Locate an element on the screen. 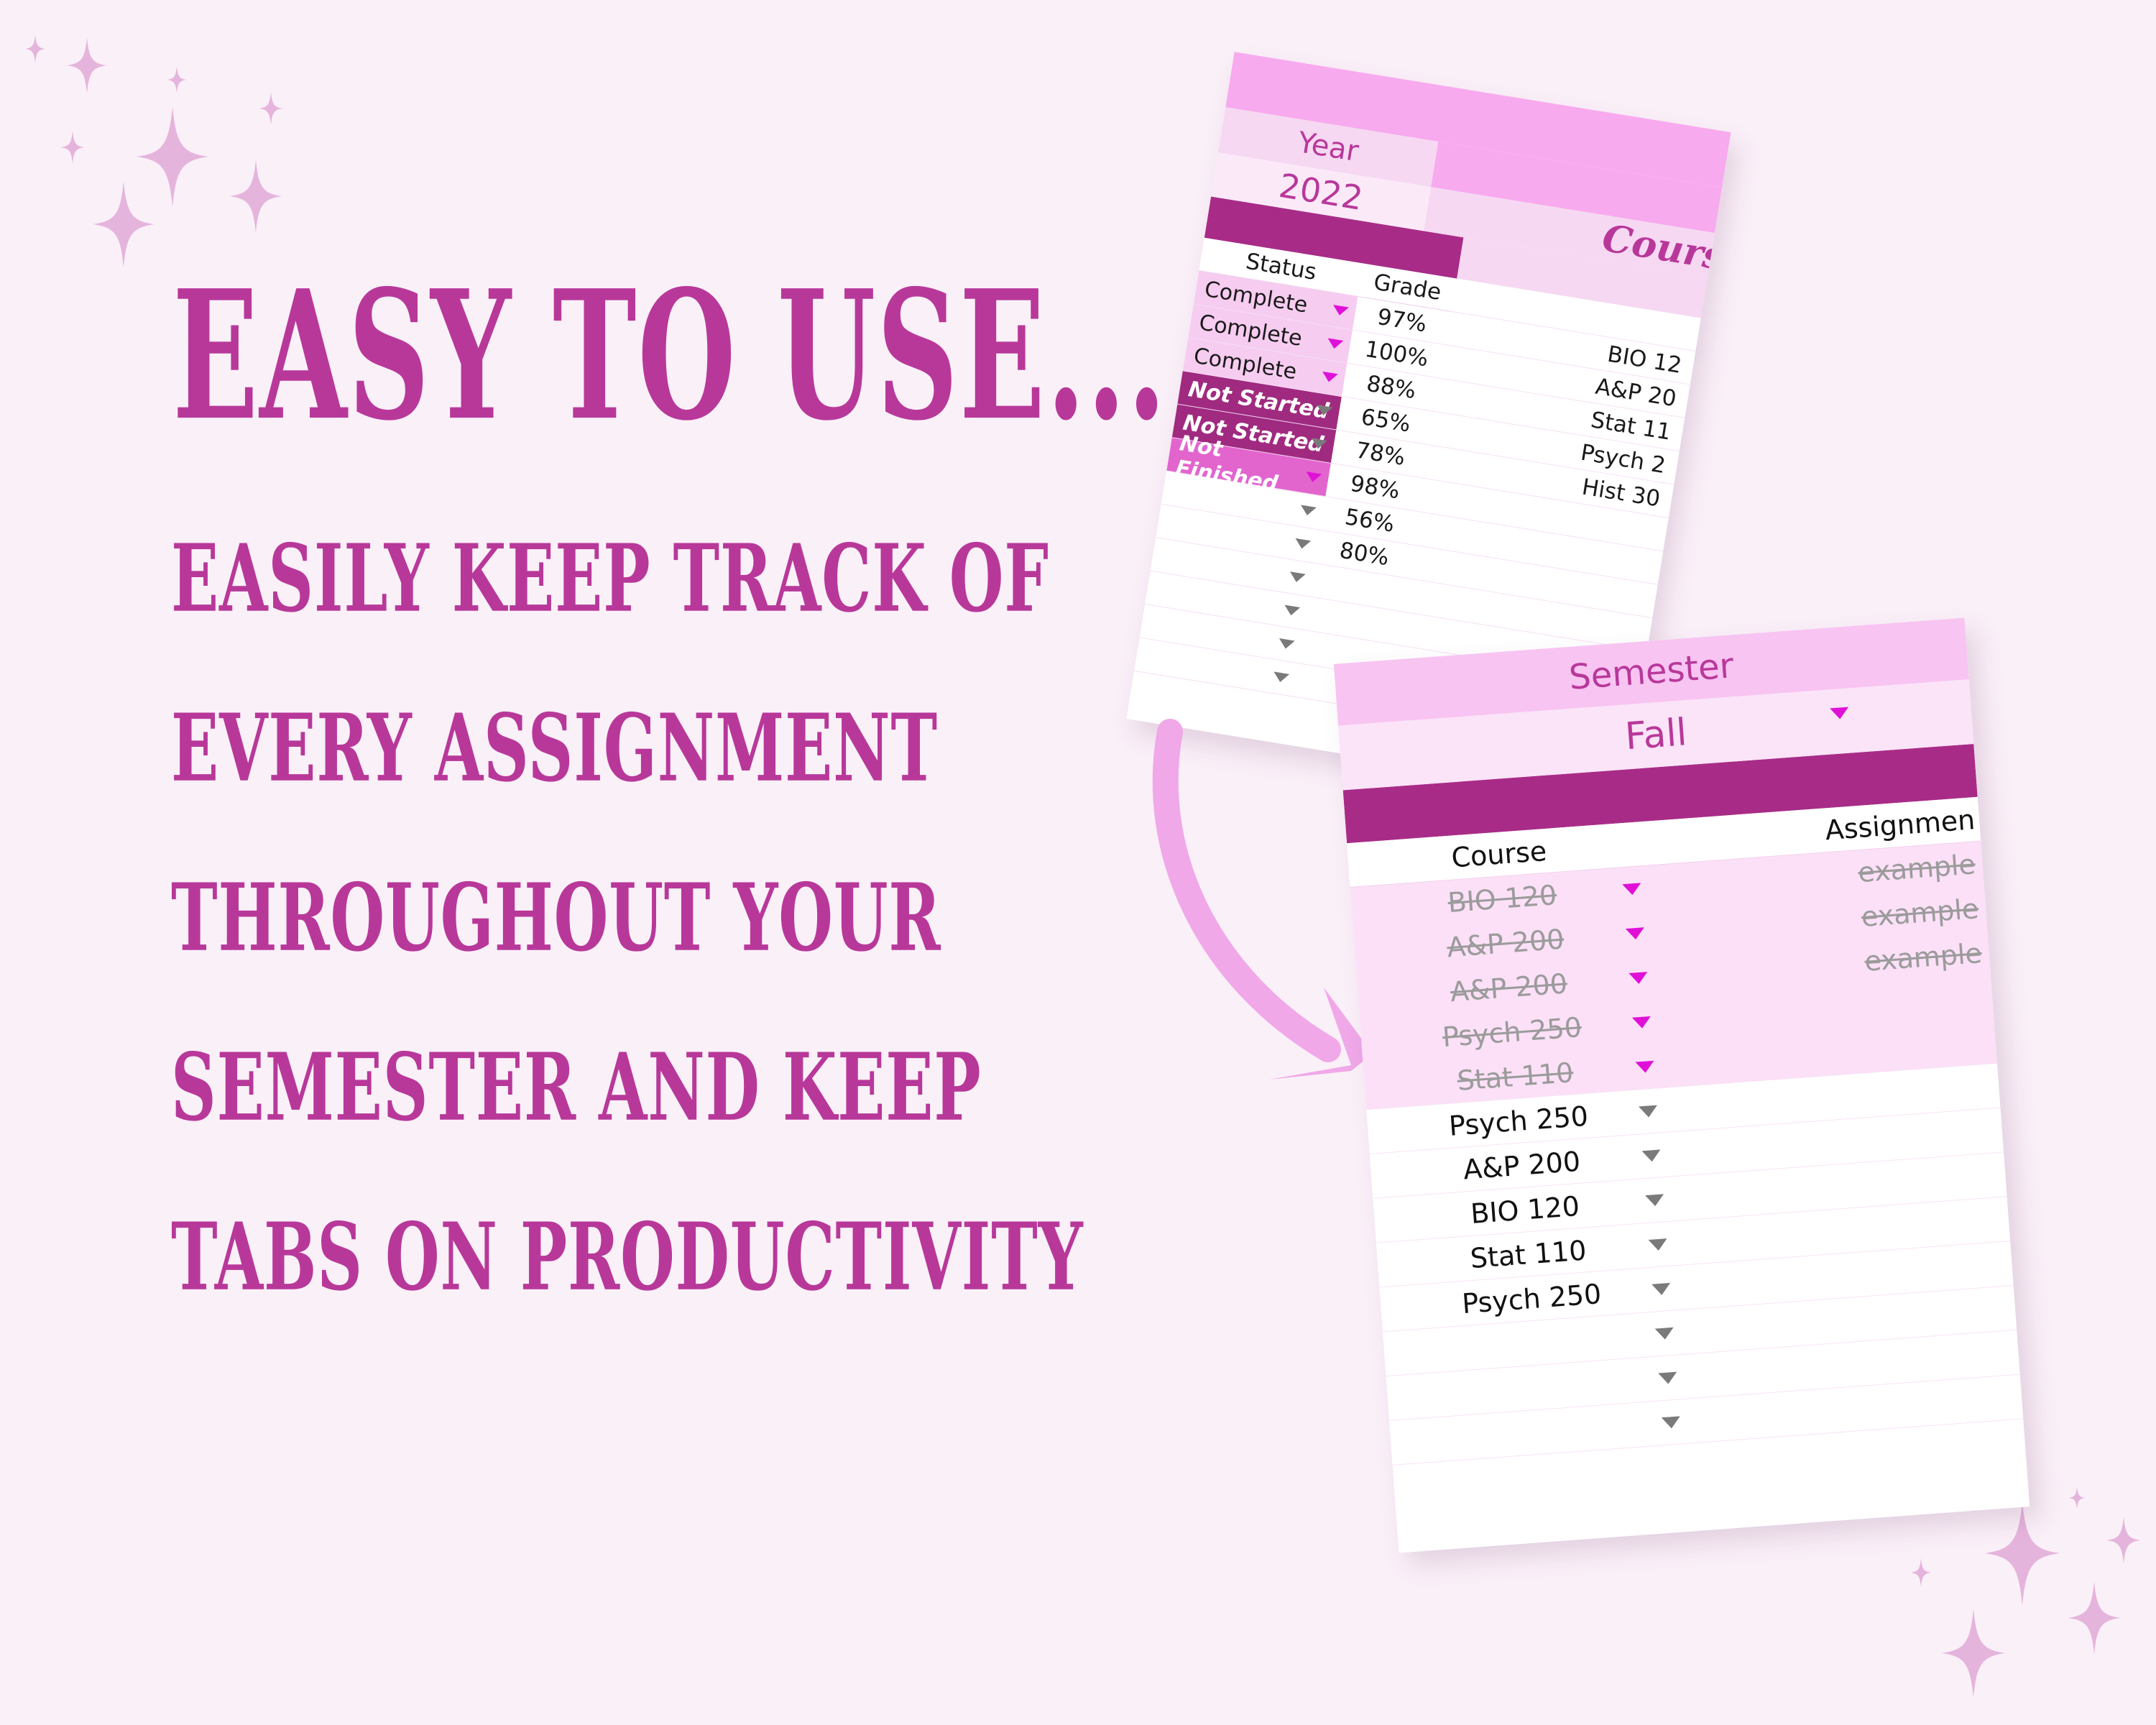 The image size is (2156, 1725). body-line: THROUGHOUT YOUR is located at coordinates (556, 917).